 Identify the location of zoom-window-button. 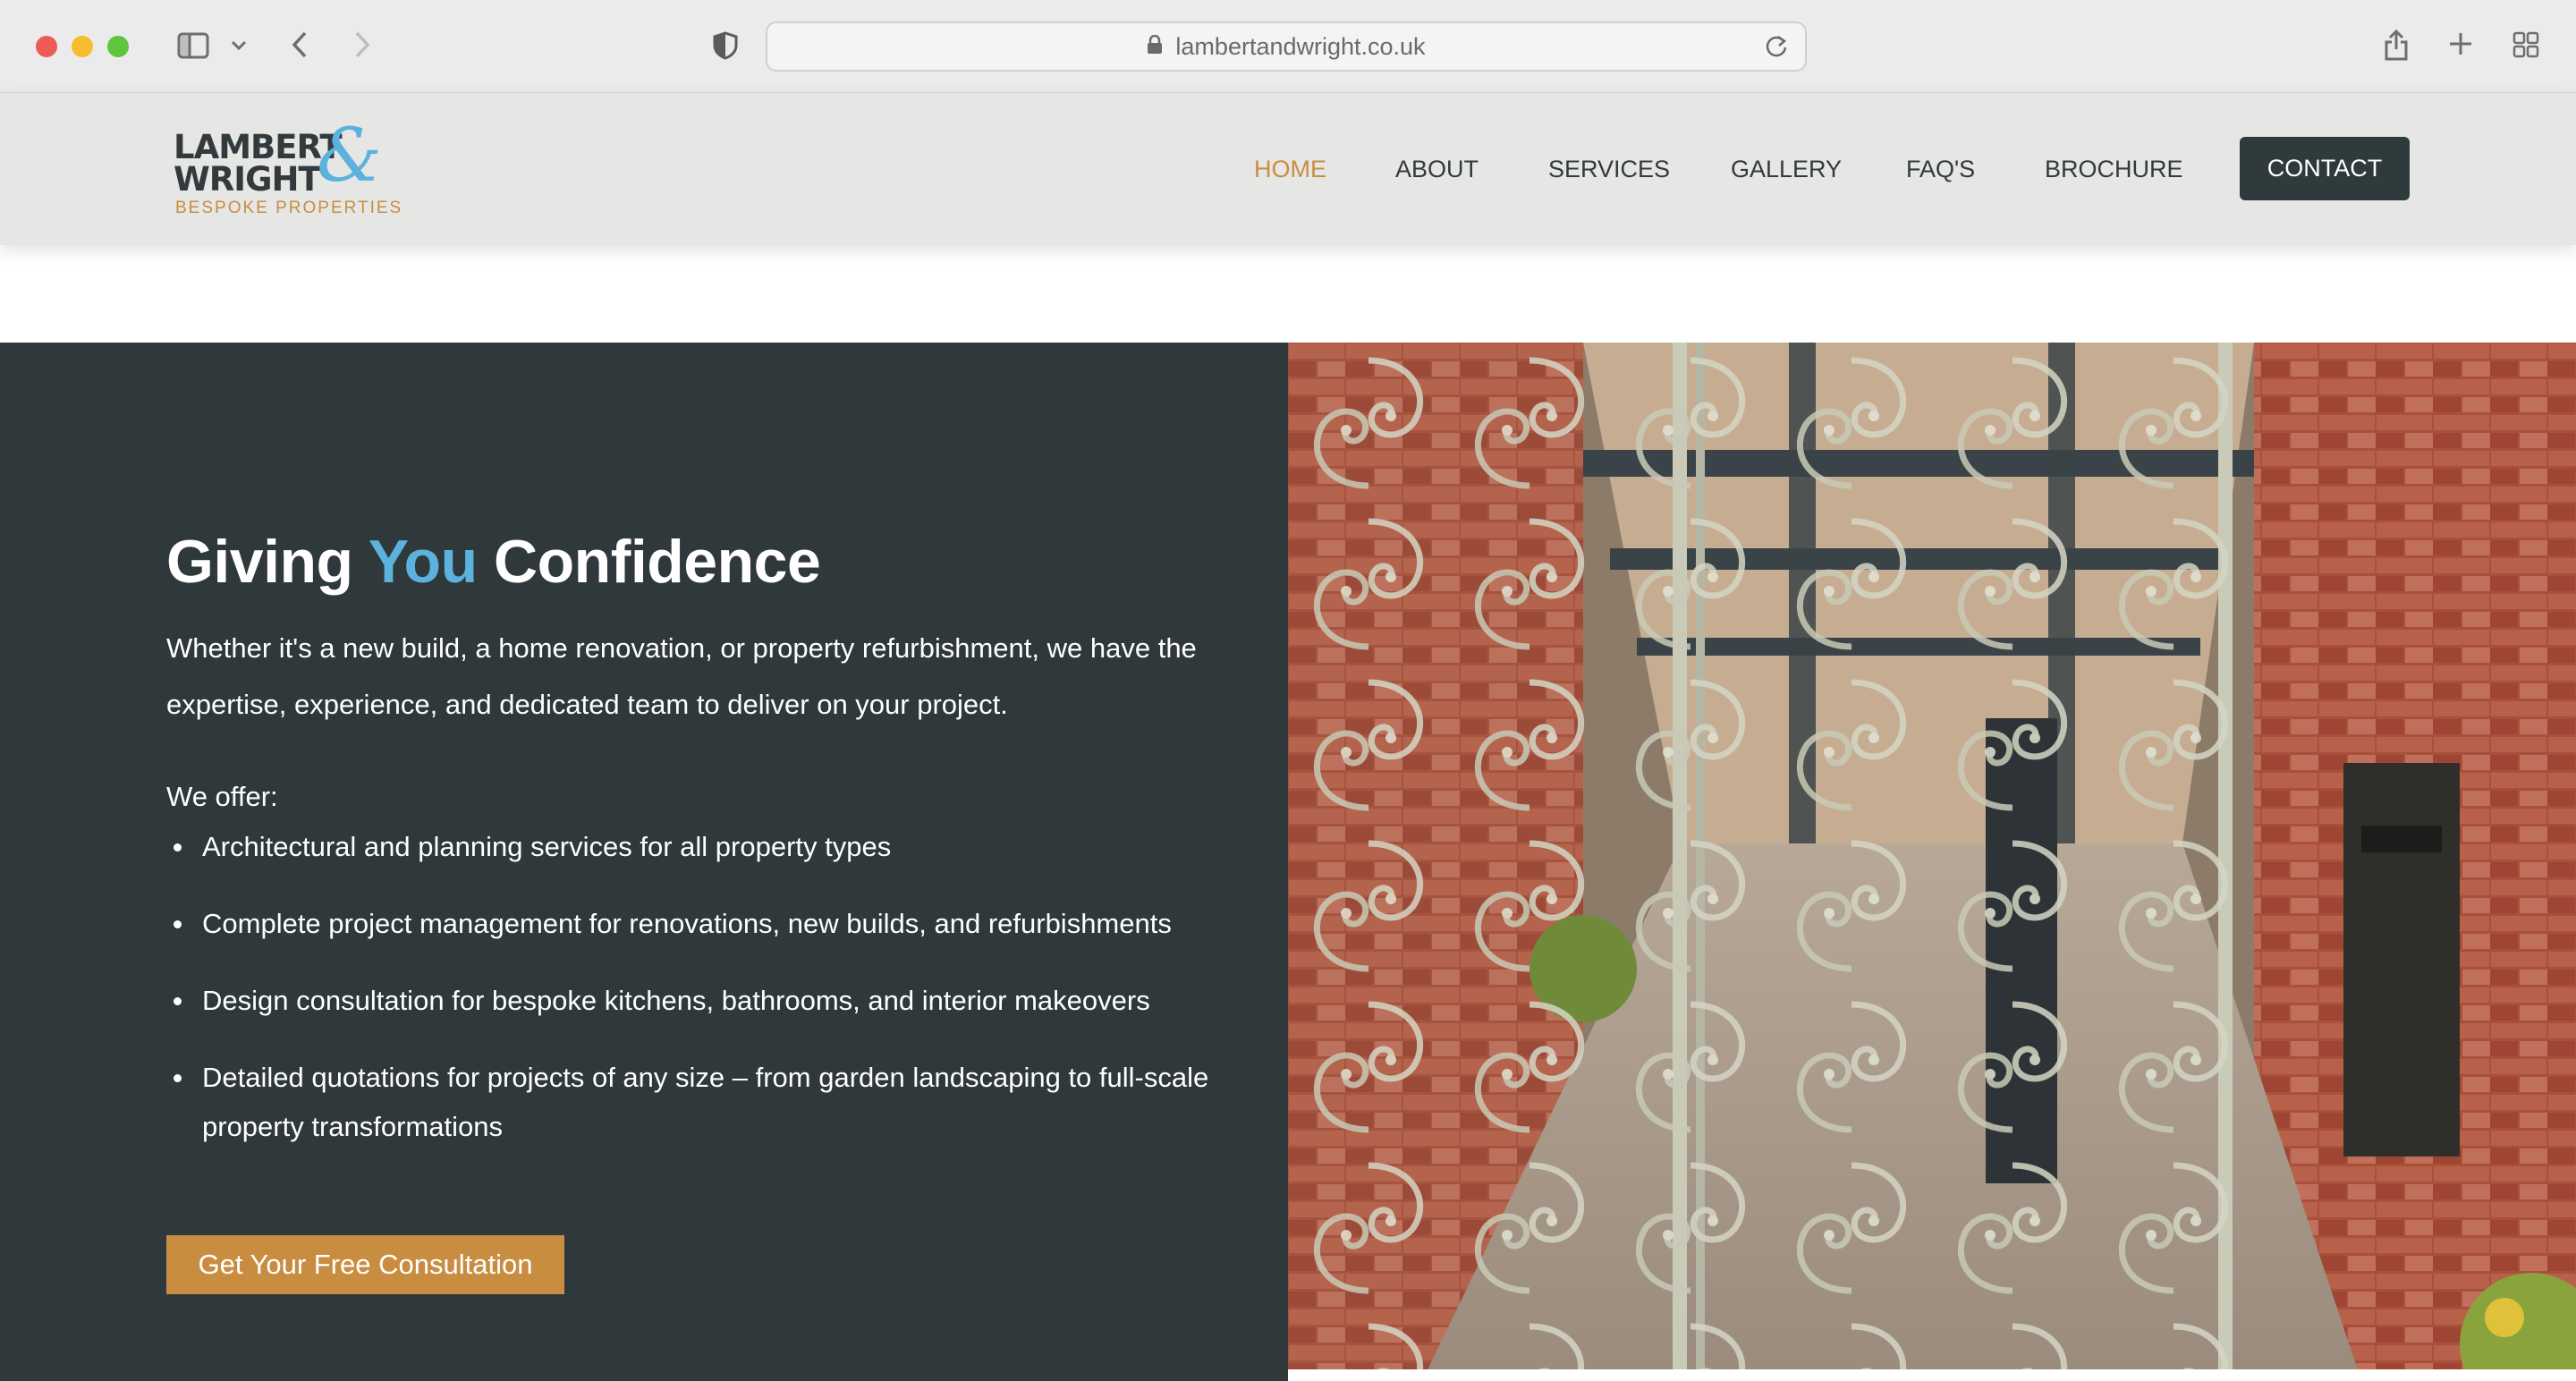
(118, 46).